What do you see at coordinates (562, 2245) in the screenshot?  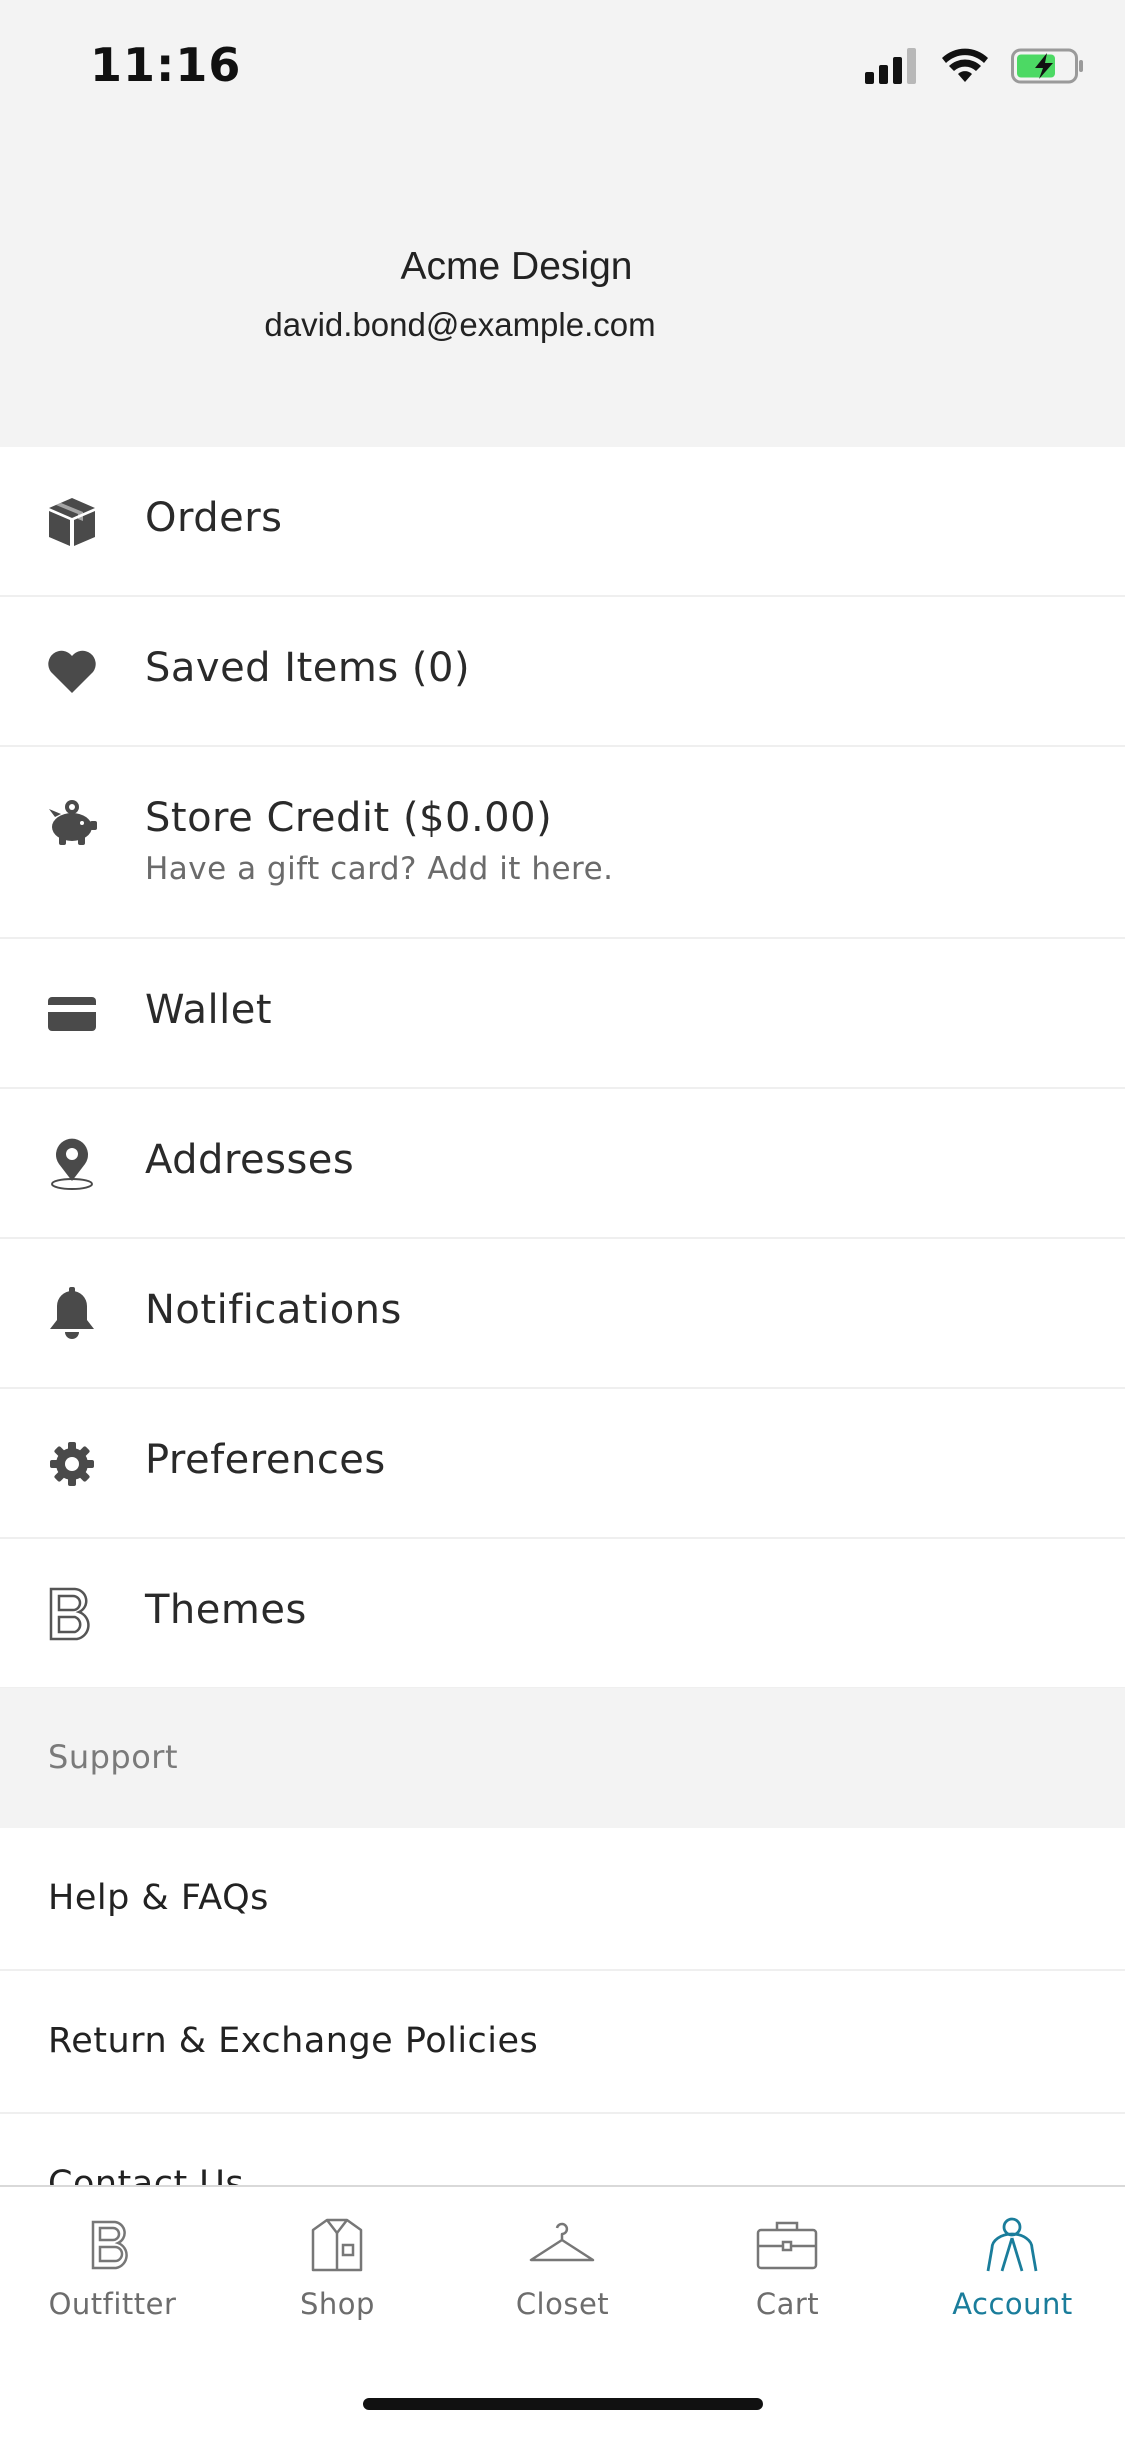 I see `hanger-icon` at bounding box center [562, 2245].